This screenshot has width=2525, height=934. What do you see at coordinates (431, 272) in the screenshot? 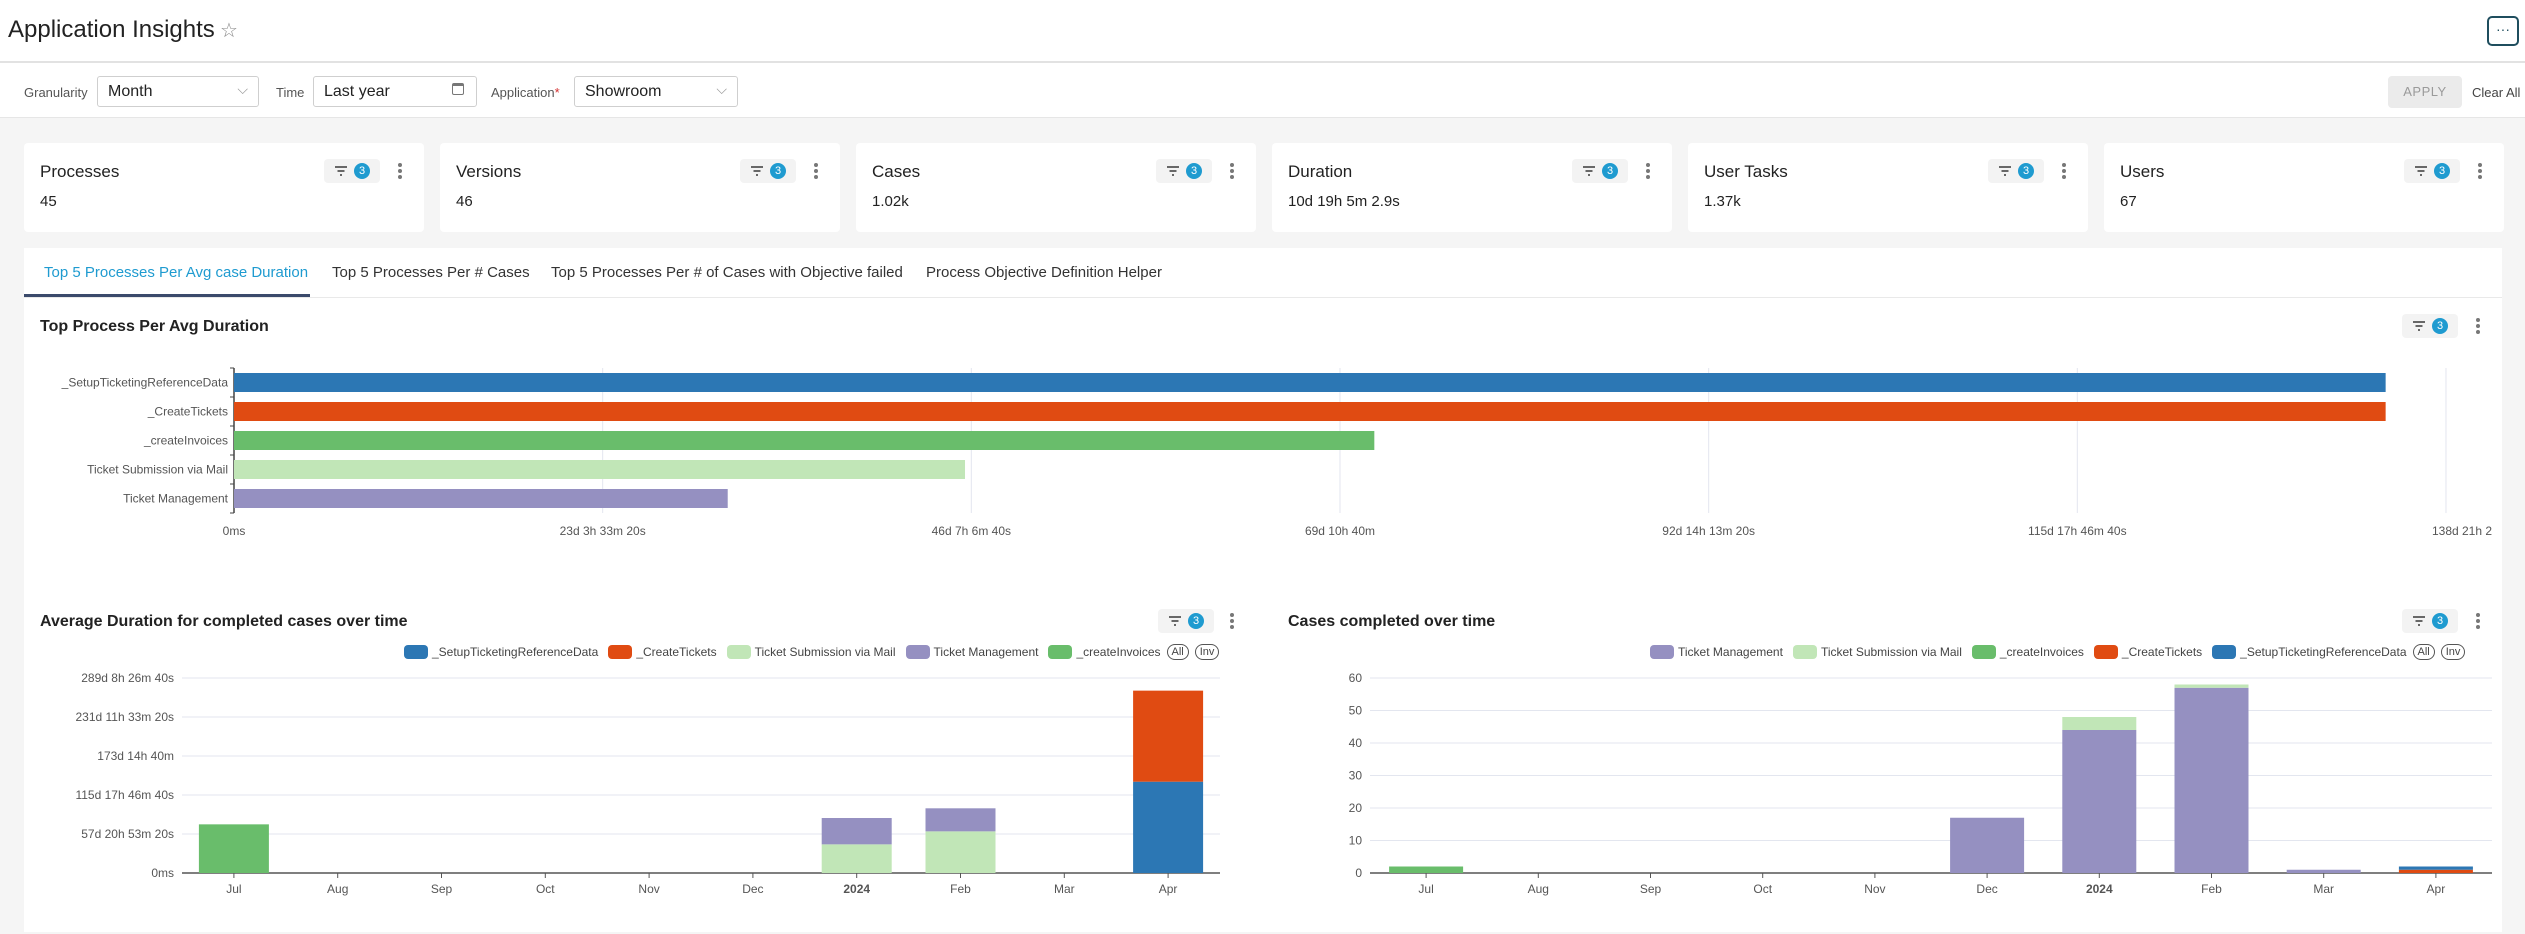
I see `tab-cases: Top 5 Processes Per # Cases` at bounding box center [431, 272].